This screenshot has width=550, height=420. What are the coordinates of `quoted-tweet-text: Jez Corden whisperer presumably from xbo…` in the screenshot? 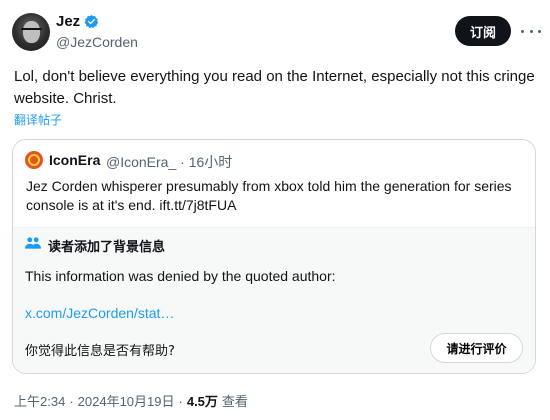 It's located at (269, 195).